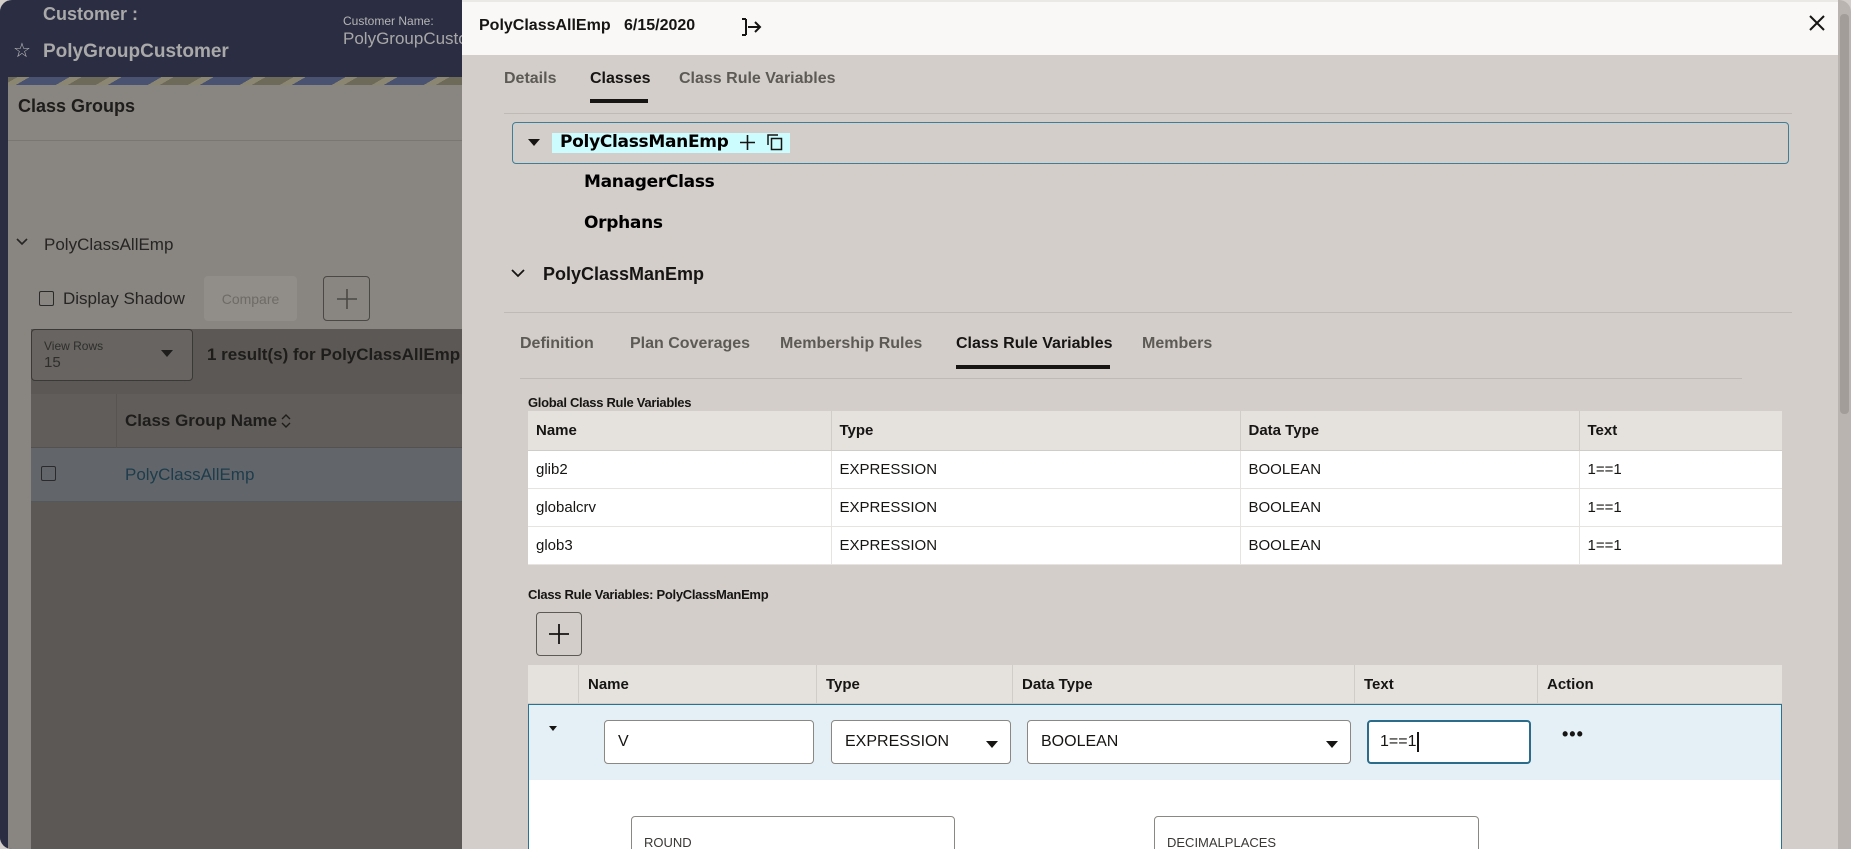  What do you see at coordinates (709, 742) in the screenshot?
I see `variable-name-input: V` at bounding box center [709, 742].